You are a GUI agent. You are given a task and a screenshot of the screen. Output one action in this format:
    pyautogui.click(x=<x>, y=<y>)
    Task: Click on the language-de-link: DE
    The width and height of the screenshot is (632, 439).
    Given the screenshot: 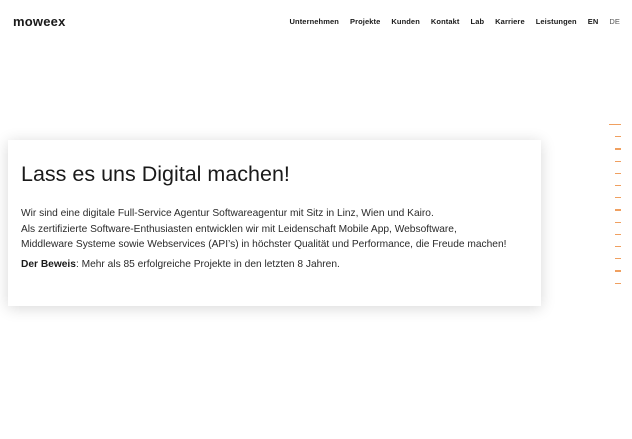 What is the action you would take?
    pyautogui.click(x=614, y=21)
    